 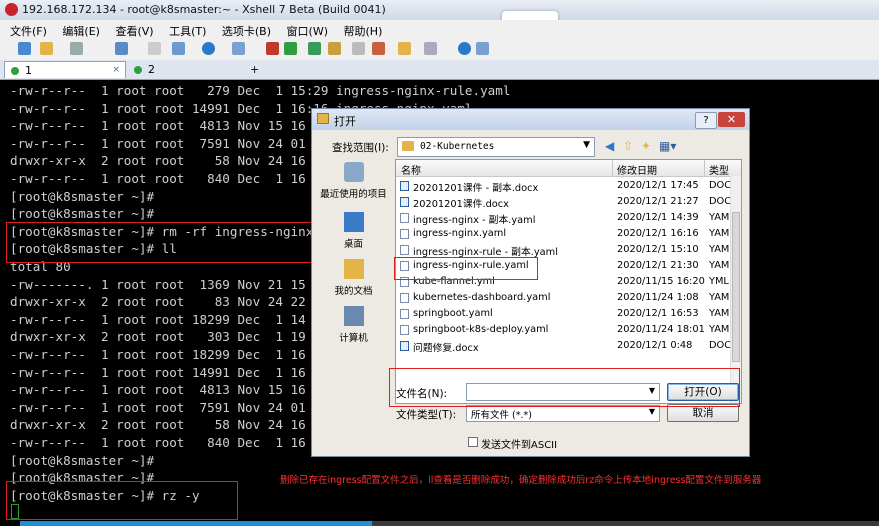 I want to click on tile-icon, so click(x=430, y=48).